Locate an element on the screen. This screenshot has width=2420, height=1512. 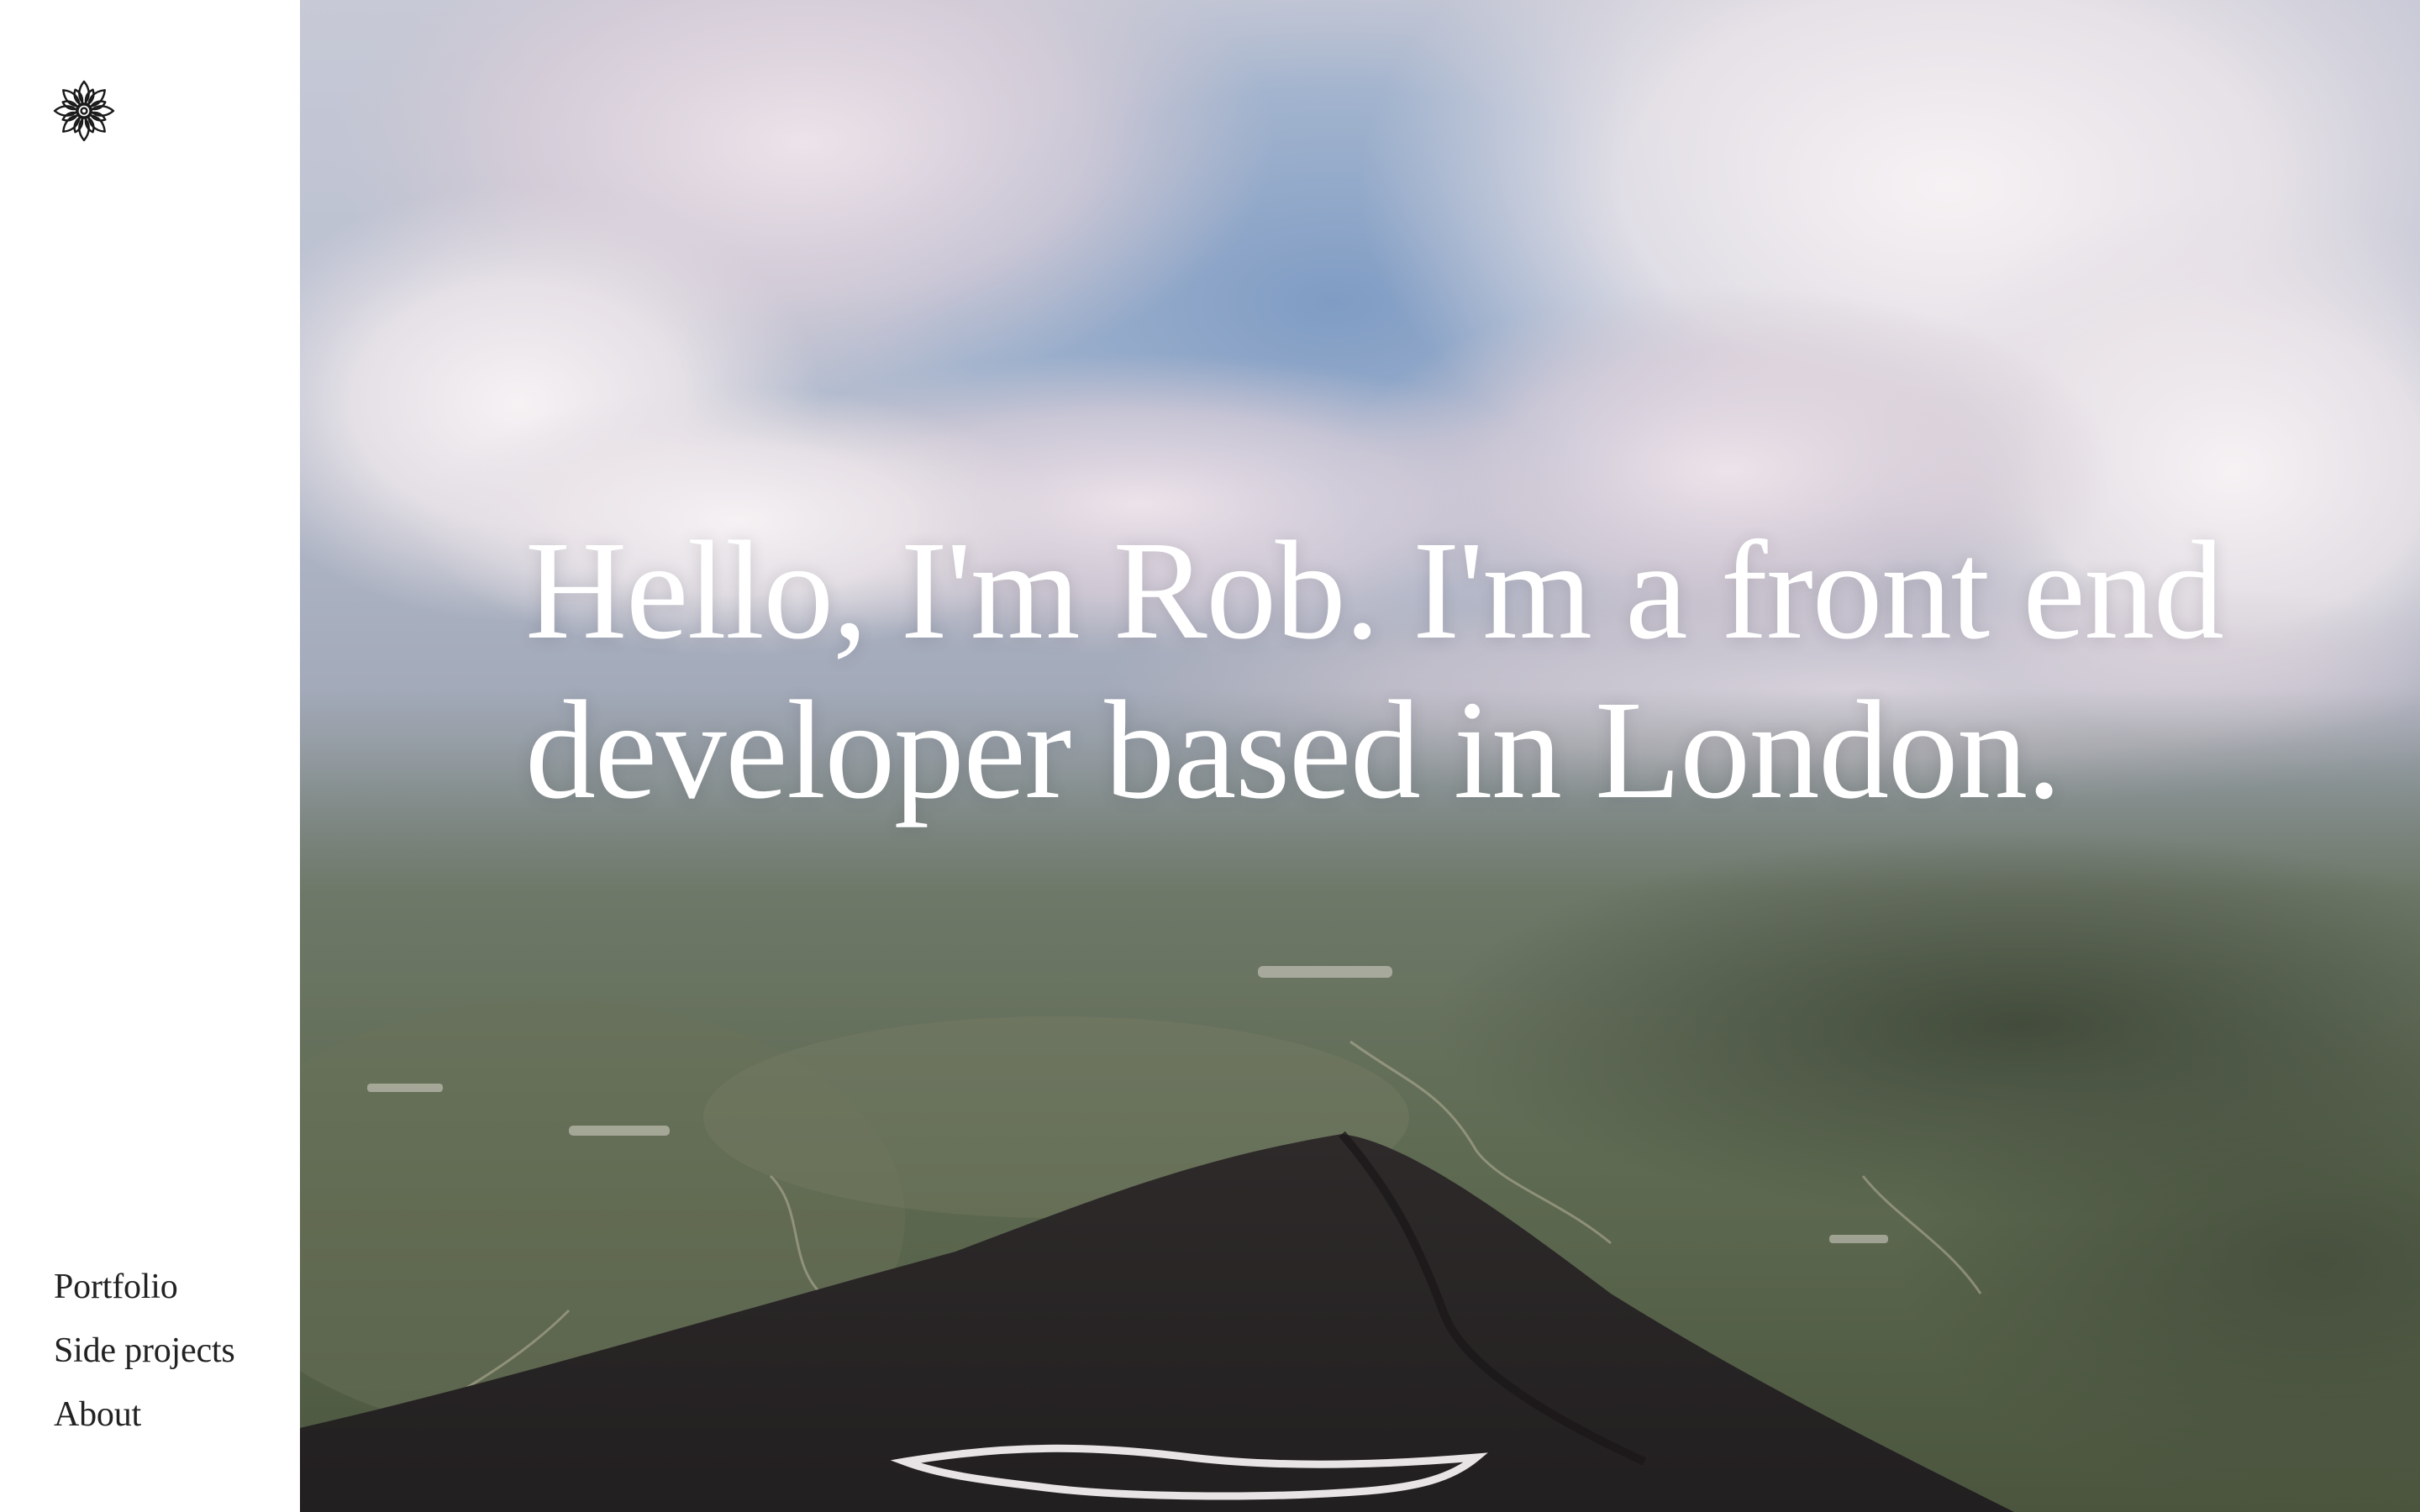
nav-link-about: About is located at coordinates (97, 1414).